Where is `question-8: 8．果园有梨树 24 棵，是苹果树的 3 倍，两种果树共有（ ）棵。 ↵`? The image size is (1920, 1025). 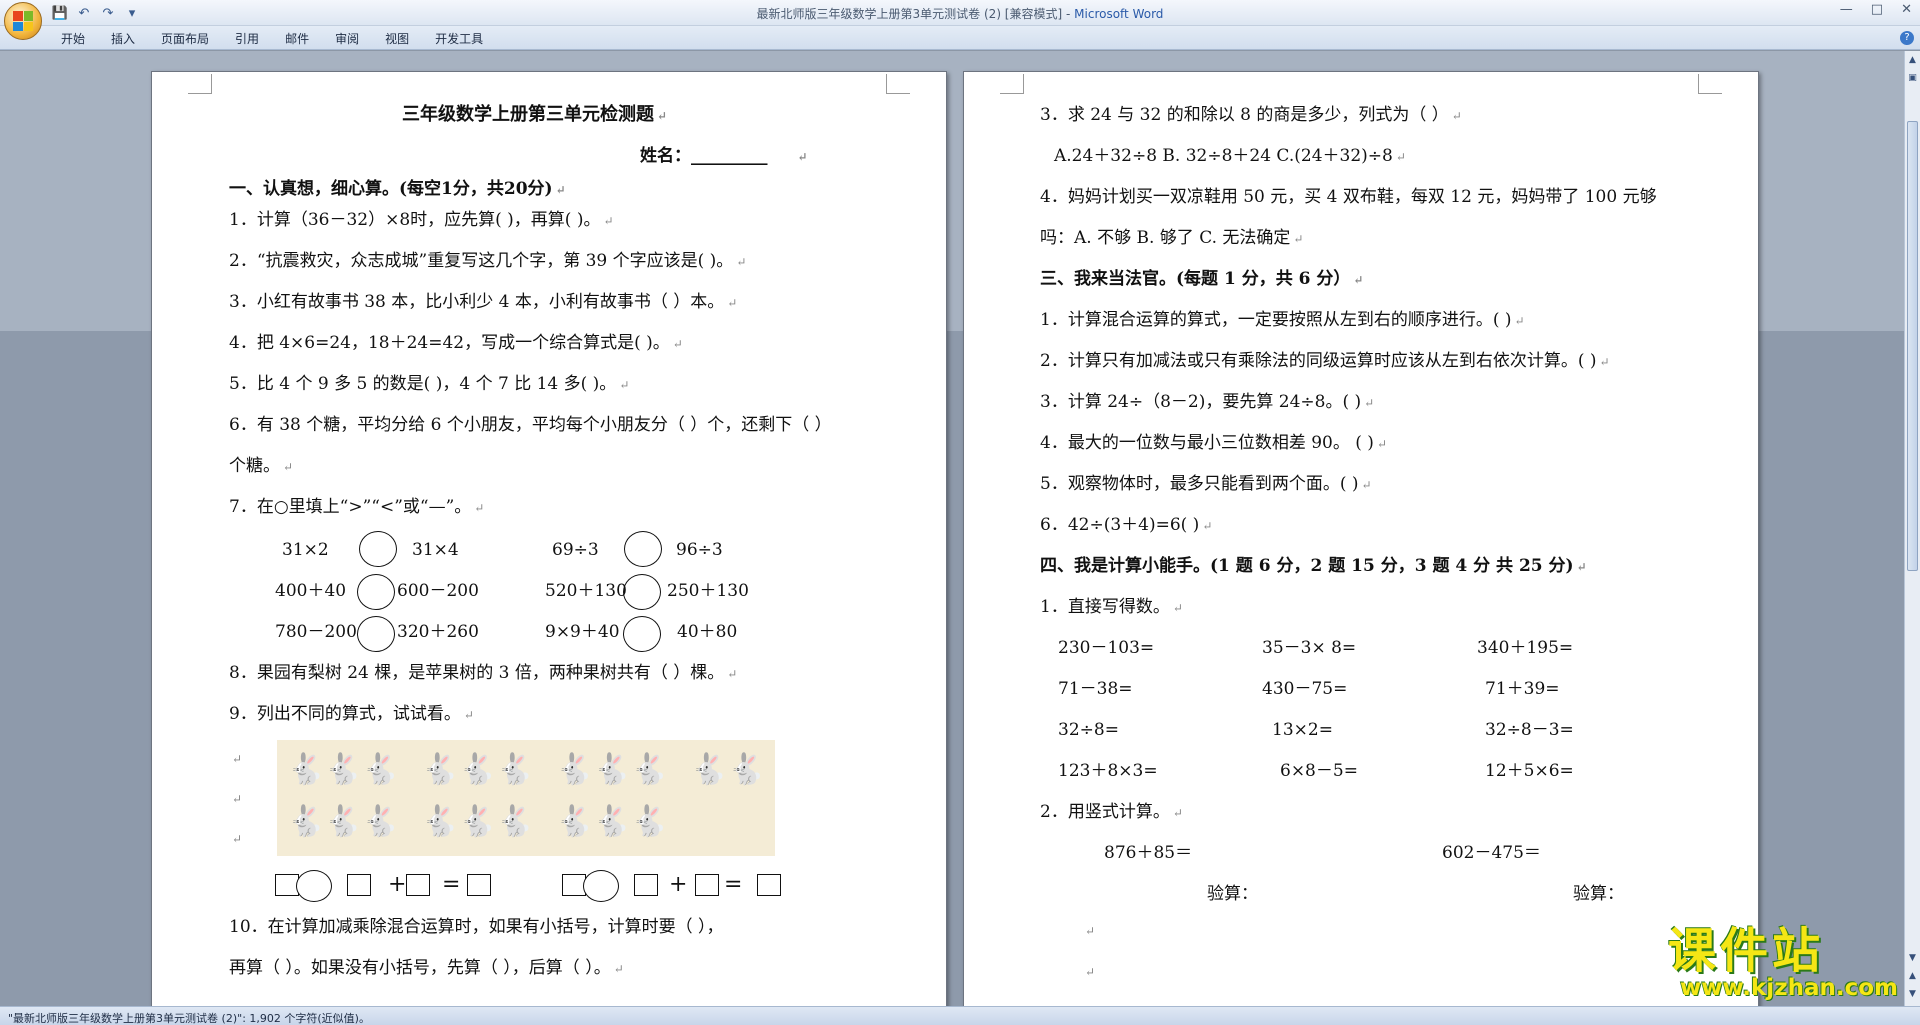
question-8: 8．果园有梨树 24 棵，是苹果树的 3 倍，两种果树共有（ ）棵。 ↵ is located at coordinates (483, 673).